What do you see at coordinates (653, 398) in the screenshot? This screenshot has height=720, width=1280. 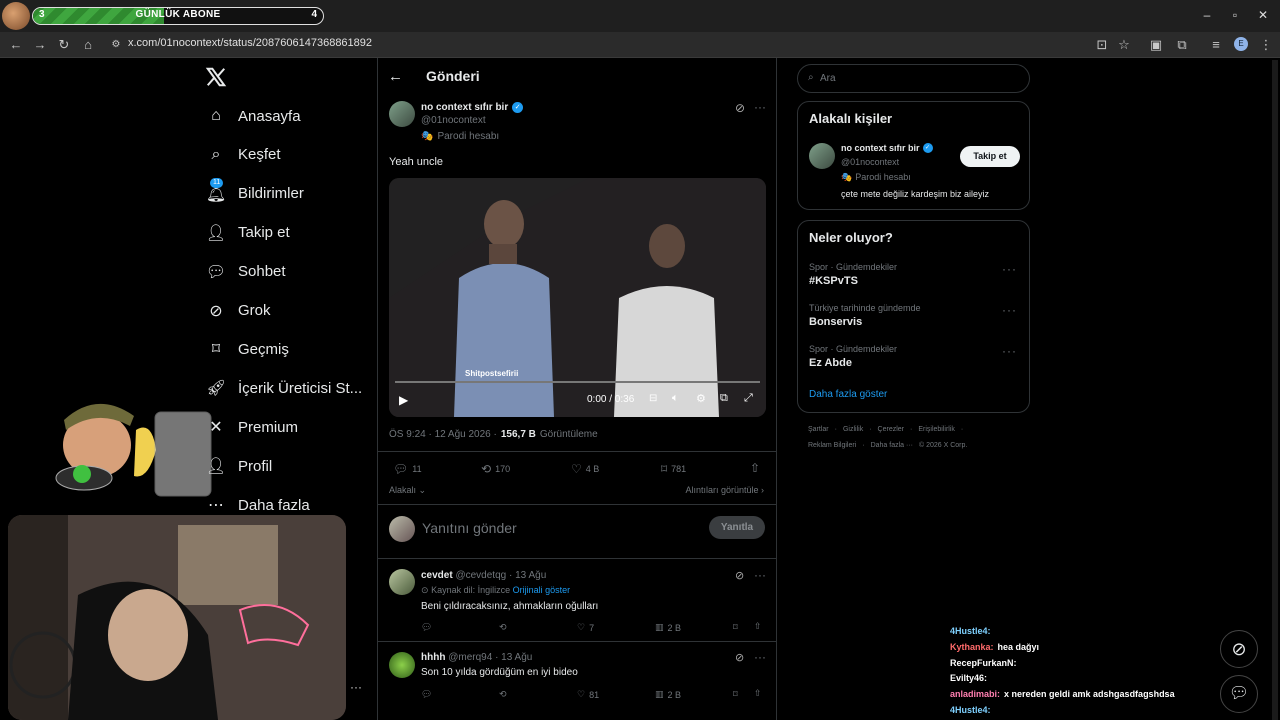 I see `captions-icon: ⊟` at bounding box center [653, 398].